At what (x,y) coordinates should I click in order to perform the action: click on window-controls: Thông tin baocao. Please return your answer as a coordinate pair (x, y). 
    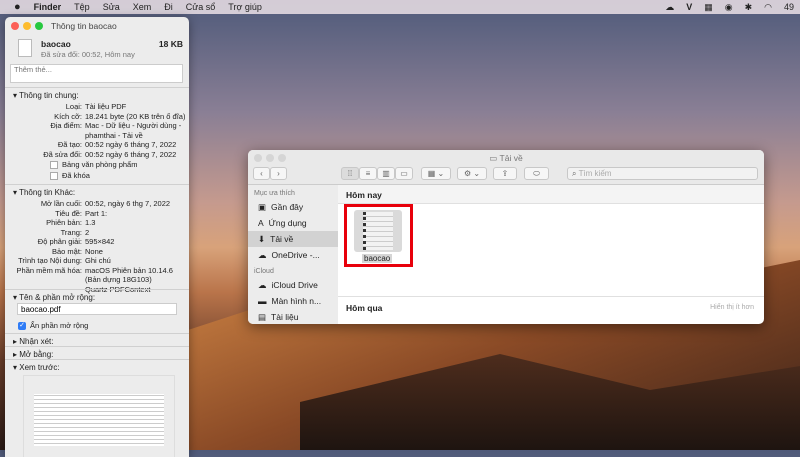
    Looking at the image, I should click on (64, 26).